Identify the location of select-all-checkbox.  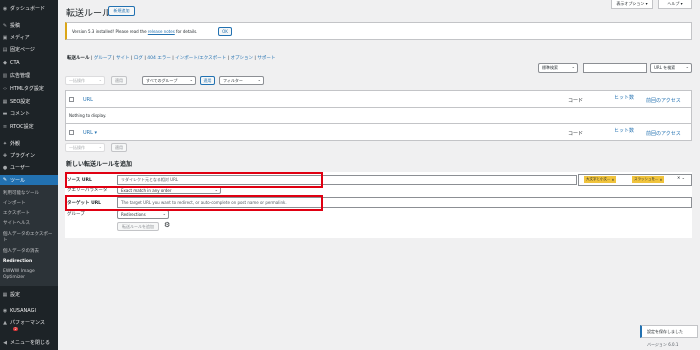
(71, 99).